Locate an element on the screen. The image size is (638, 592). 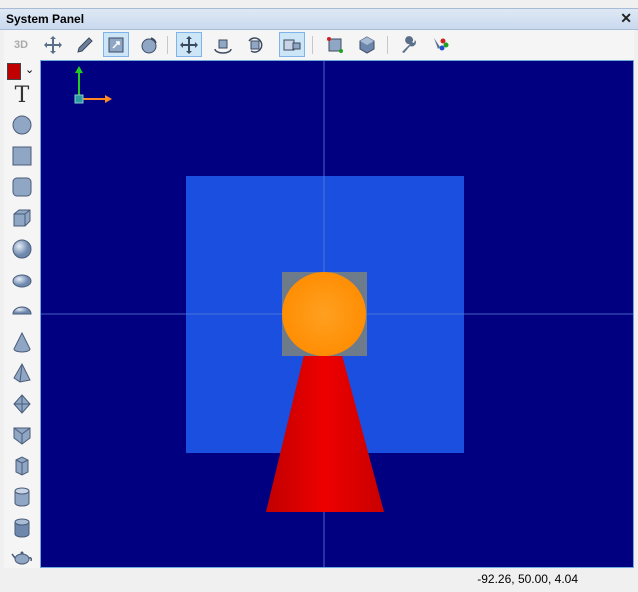
capped-cylinder-icon is located at coordinates (22, 528).